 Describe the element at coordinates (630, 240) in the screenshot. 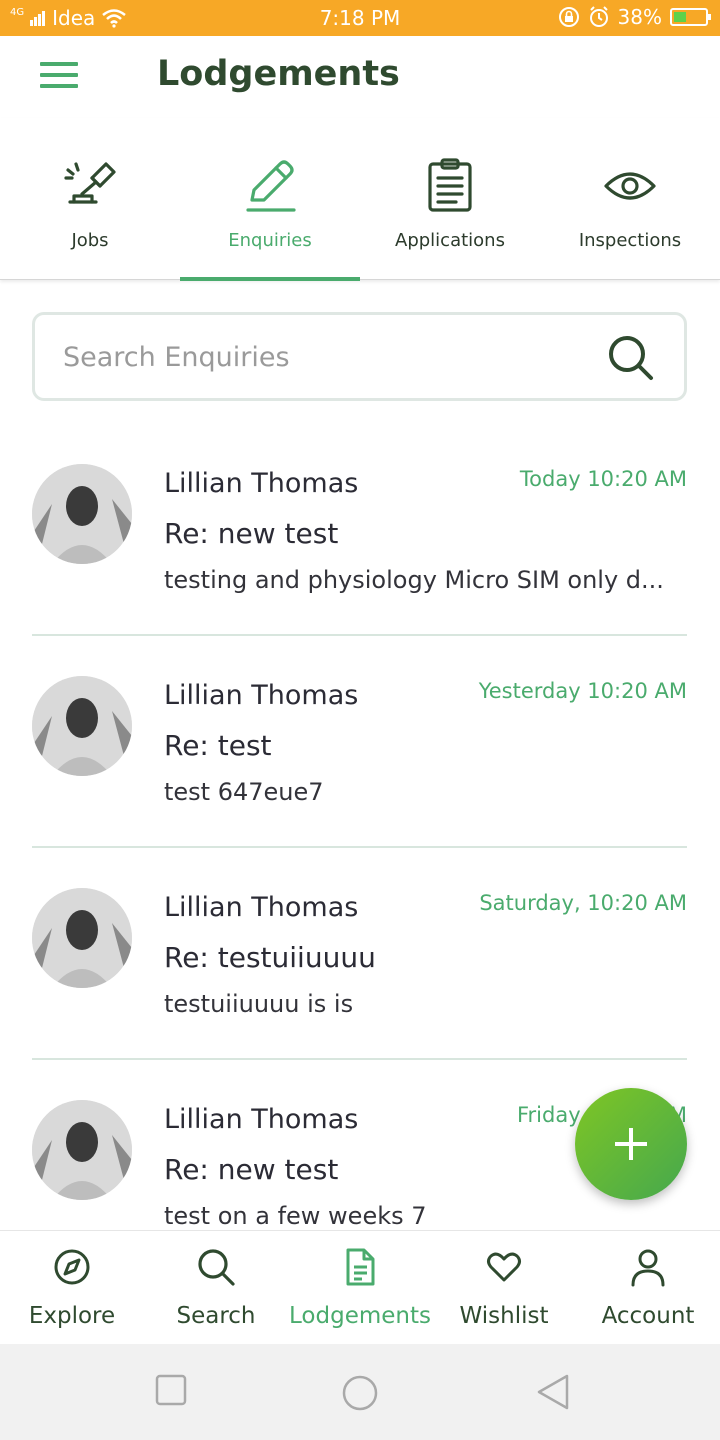

I see `tab-inspections-label: Inspections` at that location.